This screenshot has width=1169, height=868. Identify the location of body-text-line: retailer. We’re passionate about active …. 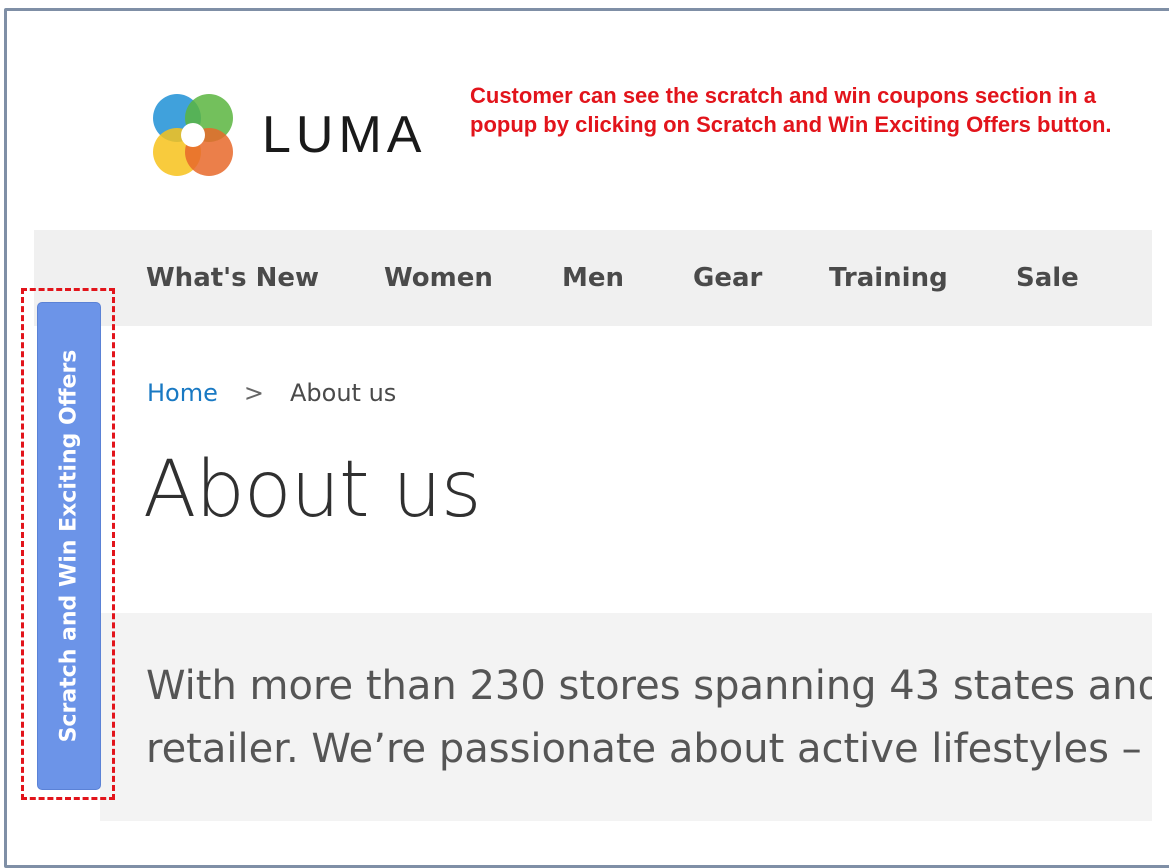
(649, 749).